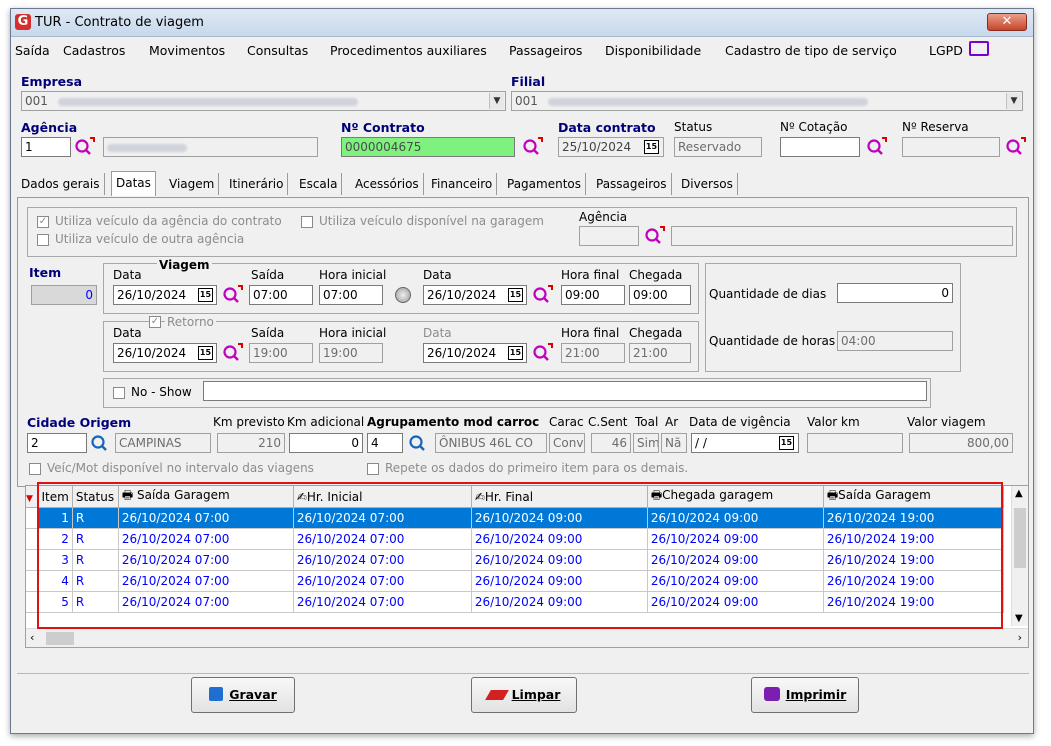 This screenshot has width=1051, height=746. What do you see at coordinates (187, 50) in the screenshot?
I see `menu-movimentos: Movimentos` at bounding box center [187, 50].